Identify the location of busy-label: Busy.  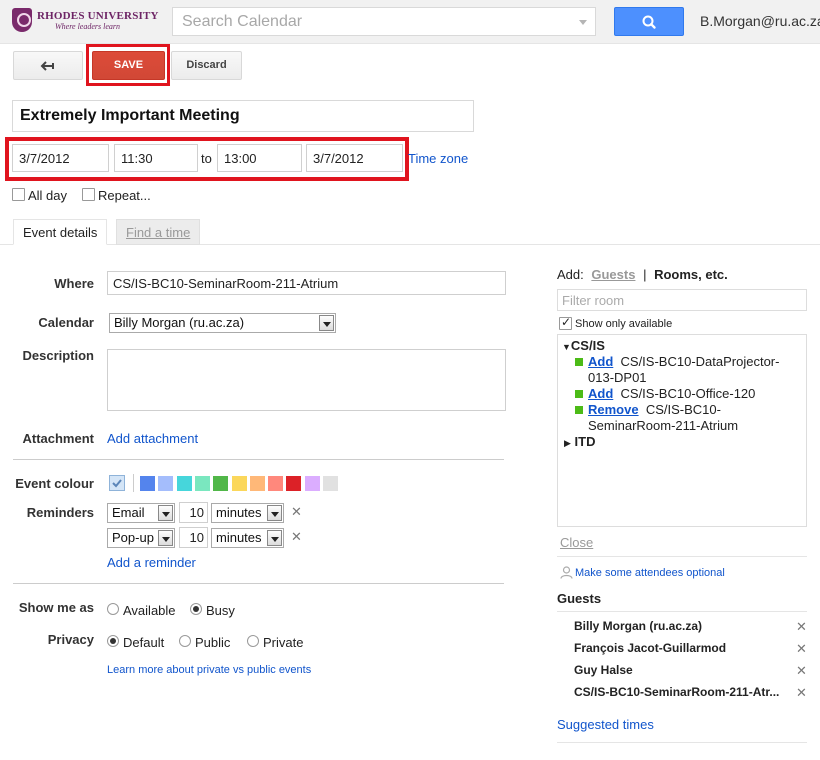
(220, 610).